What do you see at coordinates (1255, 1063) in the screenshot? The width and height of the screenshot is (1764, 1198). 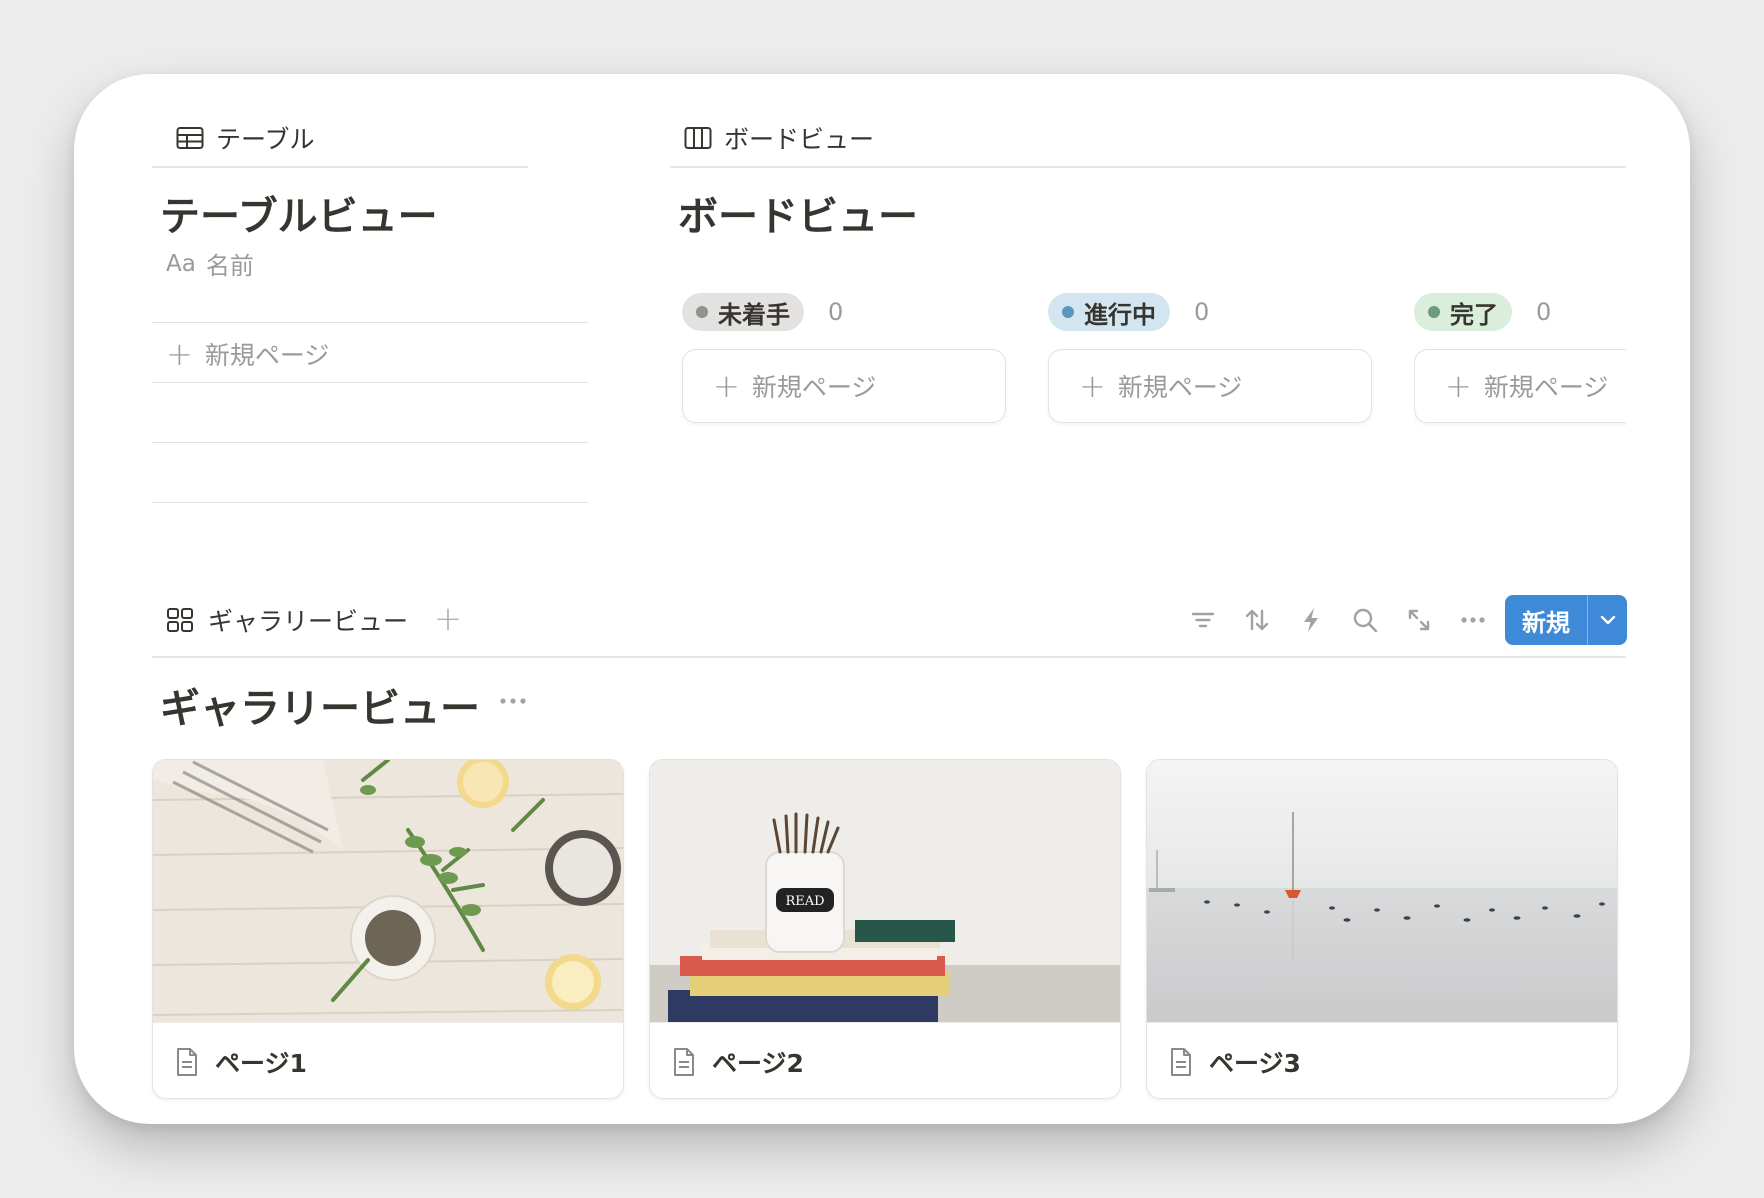 I see `card-title: ページ3` at bounding box center [1255, 1063].